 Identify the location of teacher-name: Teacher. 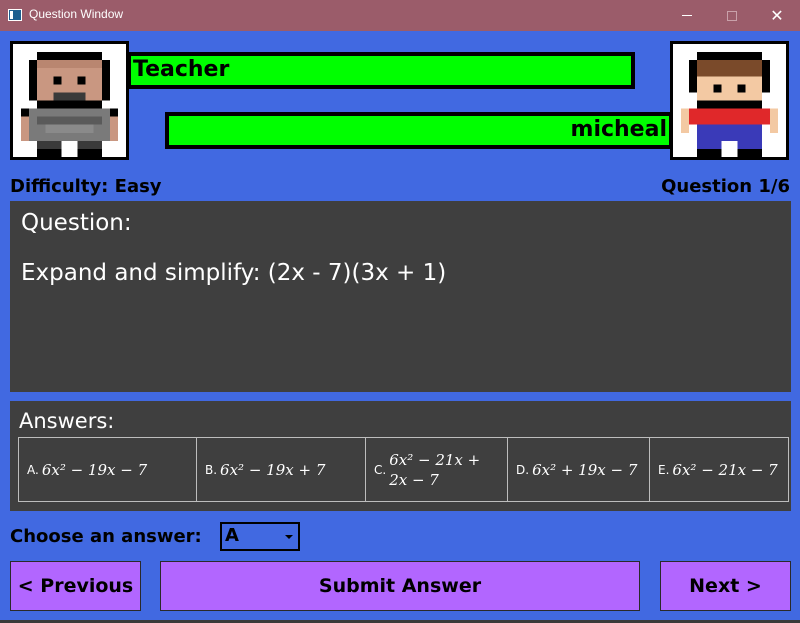
(181, 69).